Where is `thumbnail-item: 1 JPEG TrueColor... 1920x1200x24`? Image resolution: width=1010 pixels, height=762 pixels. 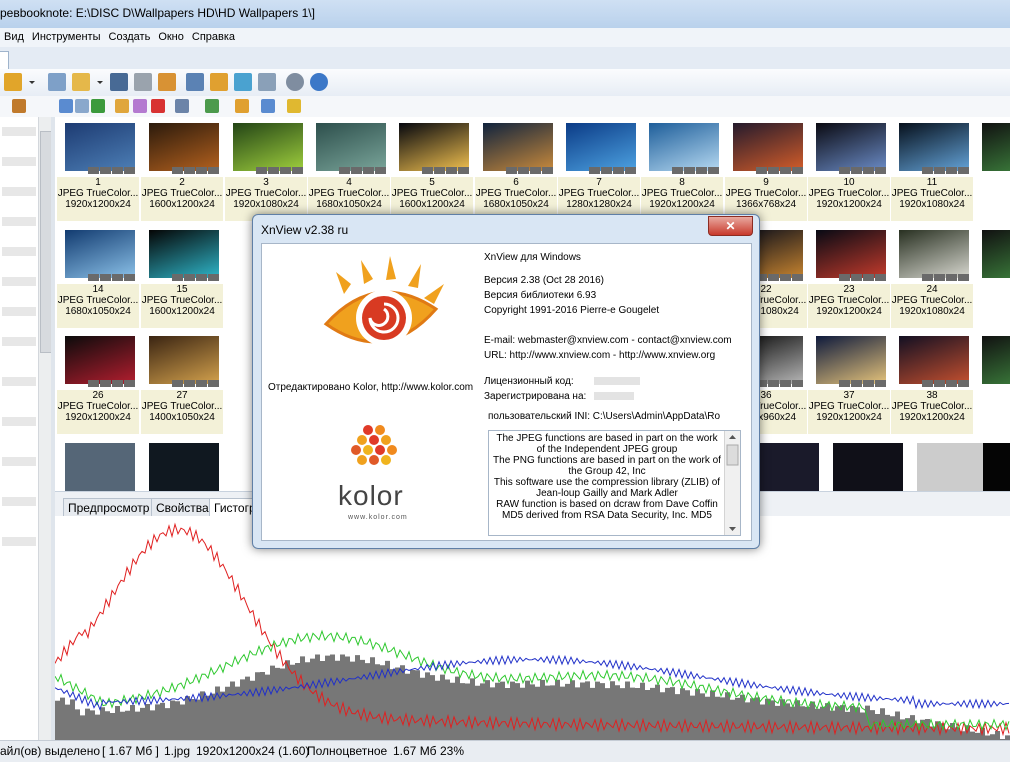 thumbnail-item: 1 JPEG TrueColor... 1920x1200x24 is located at coordinates (97, 169).